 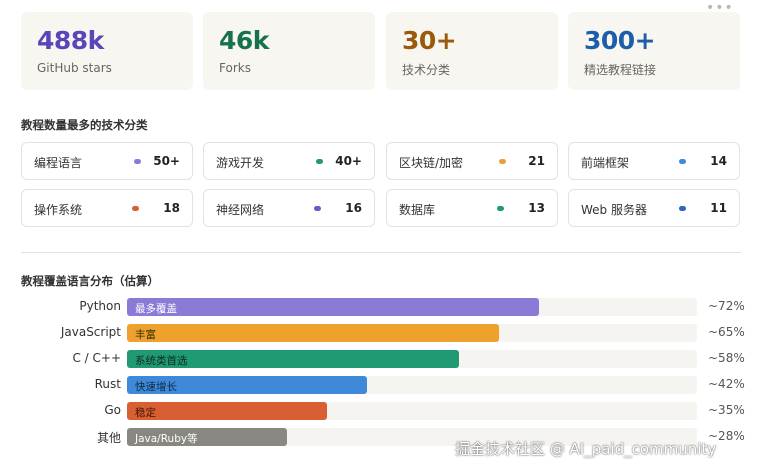 I want to click on category-name: Web 服务器, so click(x=614, y=210).